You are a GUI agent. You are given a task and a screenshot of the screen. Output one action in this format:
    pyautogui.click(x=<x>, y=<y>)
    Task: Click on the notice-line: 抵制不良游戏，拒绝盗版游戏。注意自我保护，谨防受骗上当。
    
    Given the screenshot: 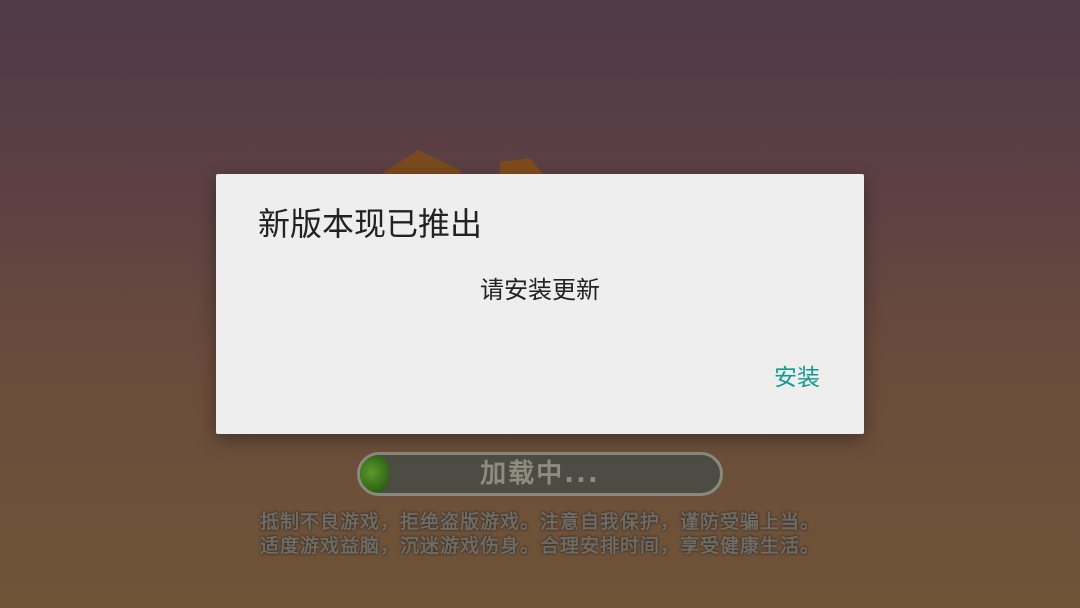 What is the action you would take?
    pyautogui.click(x=539, y=522)
    